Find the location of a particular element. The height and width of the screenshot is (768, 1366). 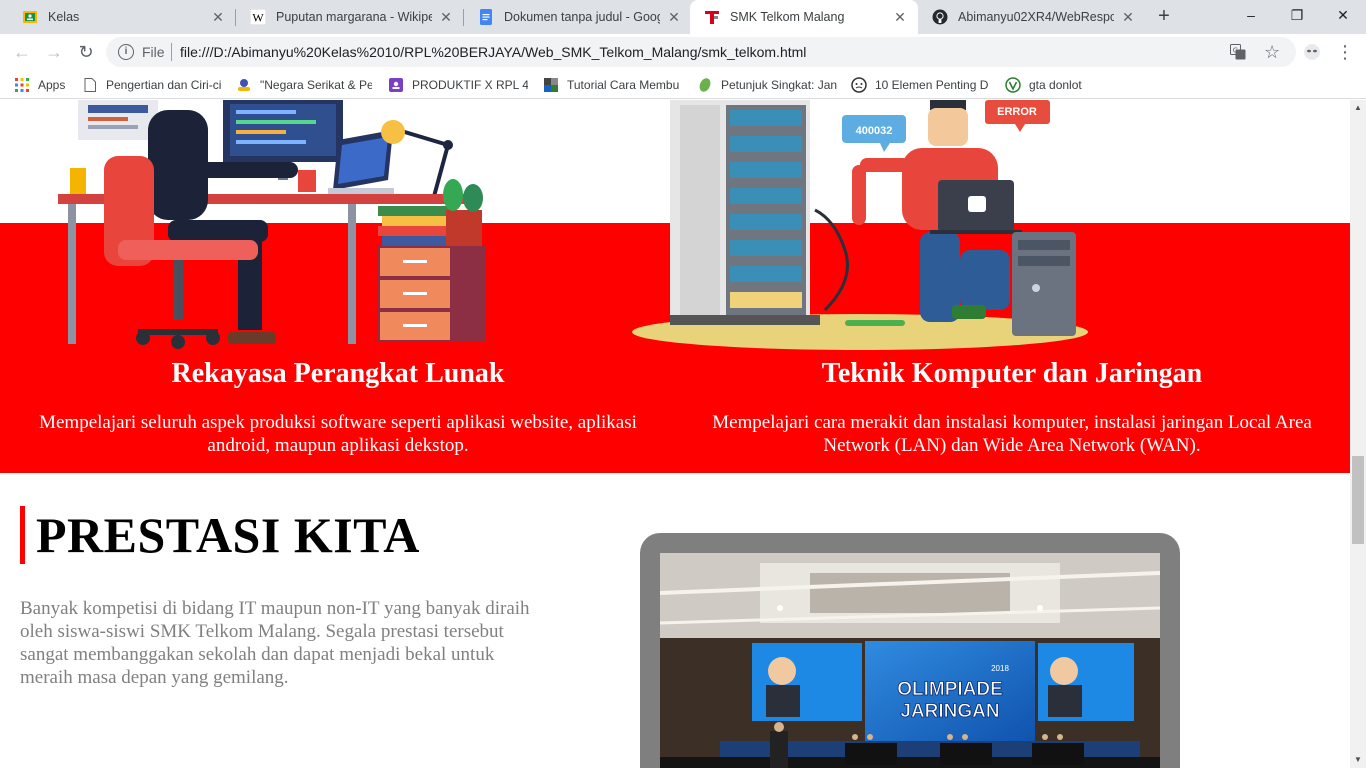

tab-title: Dokumen tanpa judul - Google Dokumen is located at coordinates (582, 17).